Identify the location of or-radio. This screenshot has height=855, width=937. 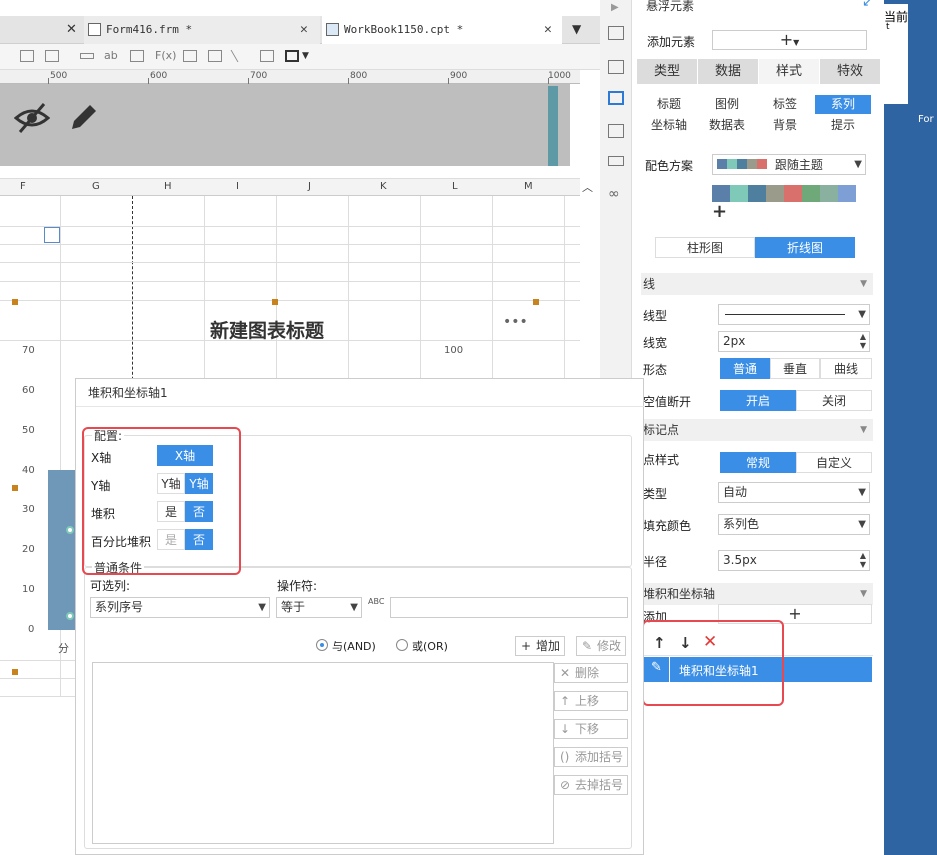
(402, 645).